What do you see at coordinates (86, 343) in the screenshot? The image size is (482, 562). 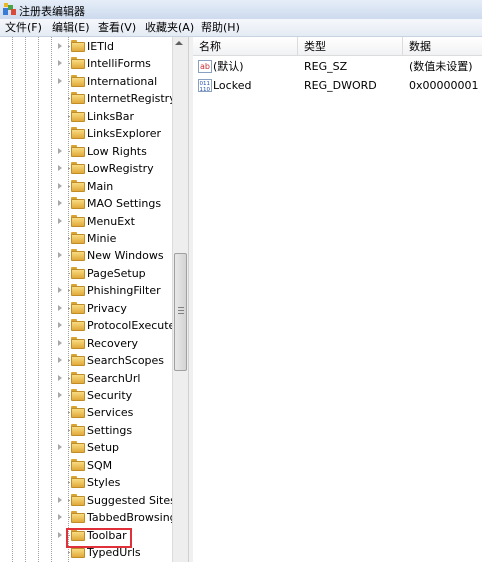 I see `tree-item: Recovery` at bounding box center [86, 343].